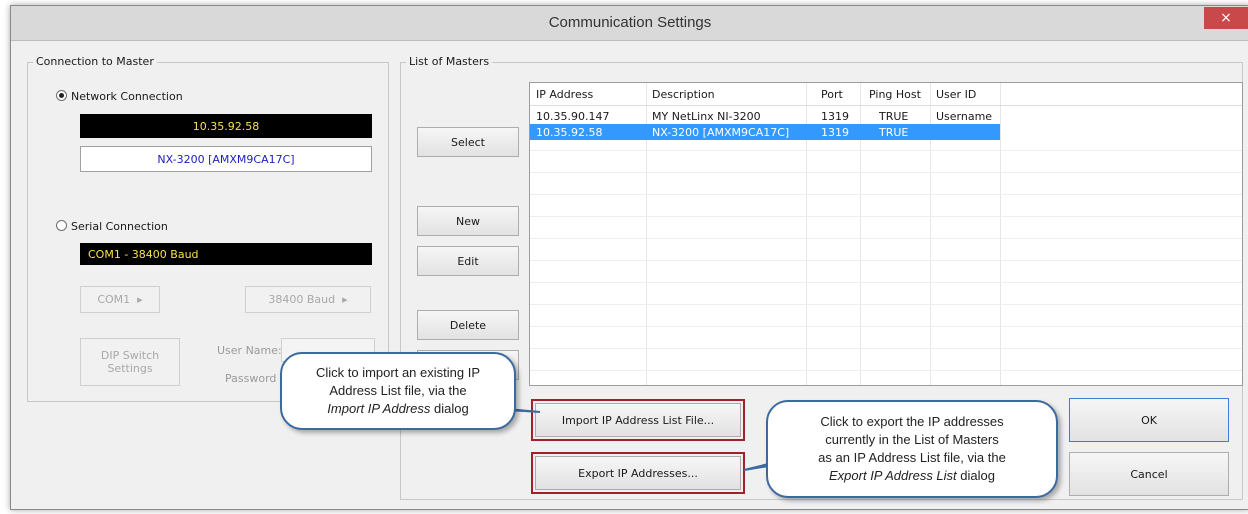  Describe the element at coordinates (251, 378) in the screenshot. I see `password-label: Password` at that location.